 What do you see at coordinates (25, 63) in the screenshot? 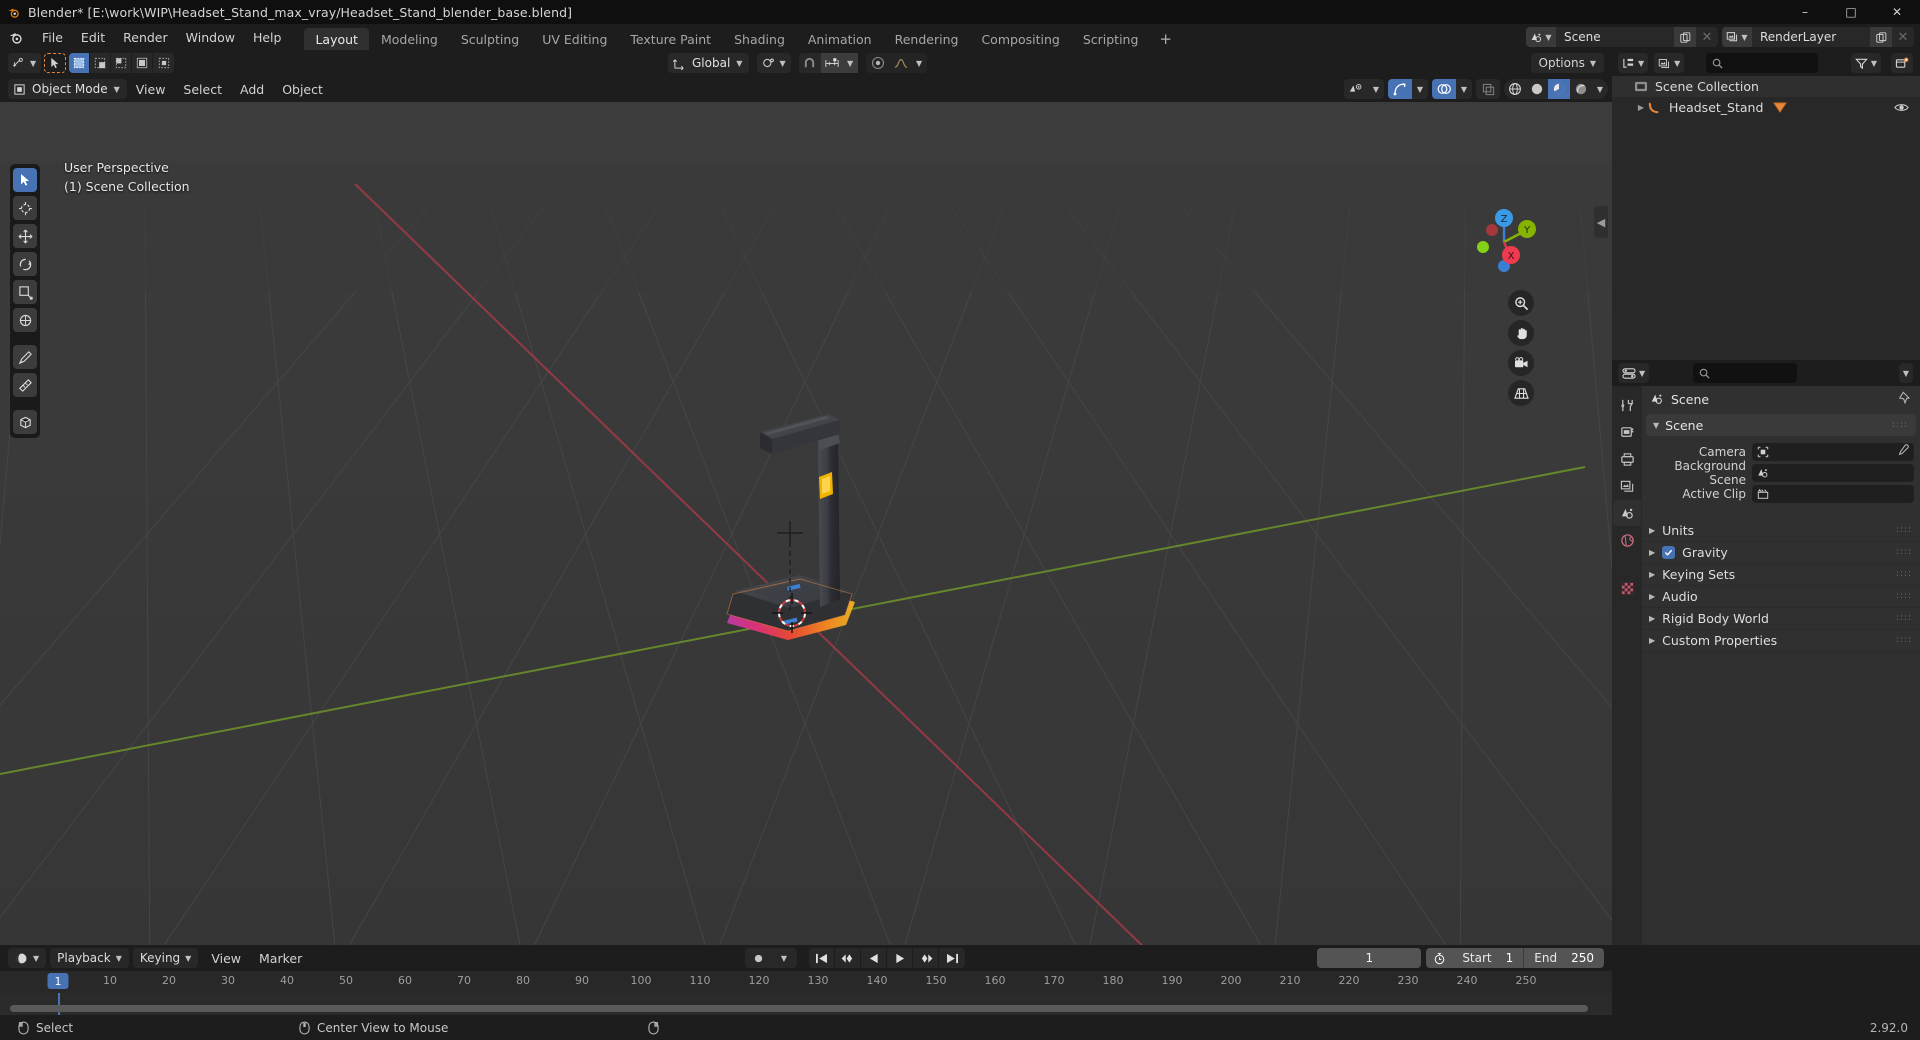
I see `active-tool-icon: ▼` at bounding box center [25, 63].